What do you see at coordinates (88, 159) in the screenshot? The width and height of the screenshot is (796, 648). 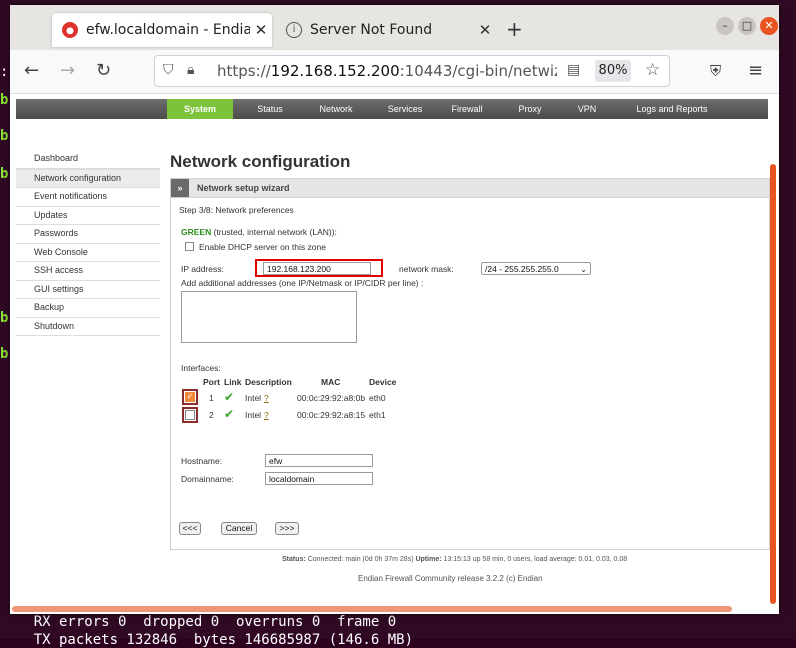 I see `sidebar-item-dashboard: Dashboard` at bounding box center [88, 159].